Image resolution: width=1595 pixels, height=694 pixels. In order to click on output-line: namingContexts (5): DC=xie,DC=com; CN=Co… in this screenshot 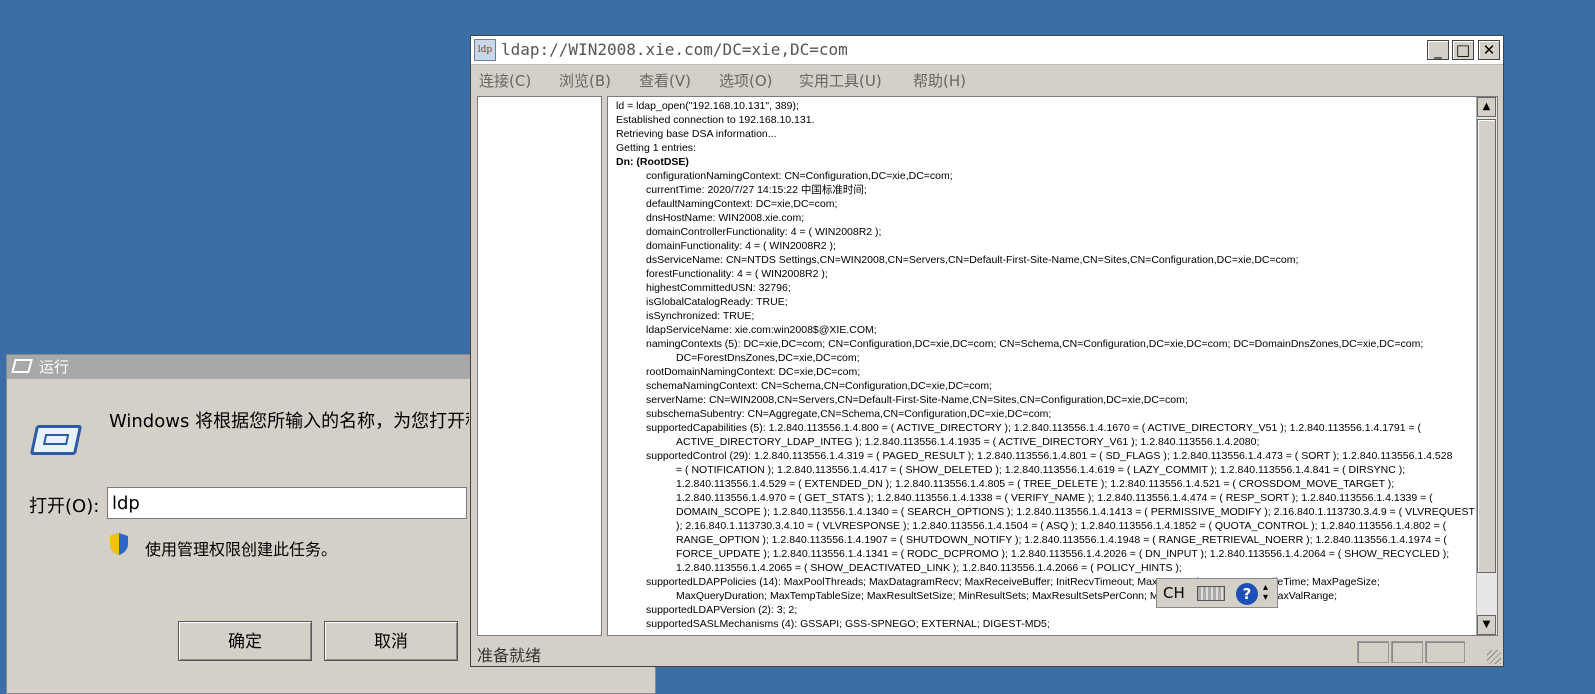, I will do `click(1035, 344)`.